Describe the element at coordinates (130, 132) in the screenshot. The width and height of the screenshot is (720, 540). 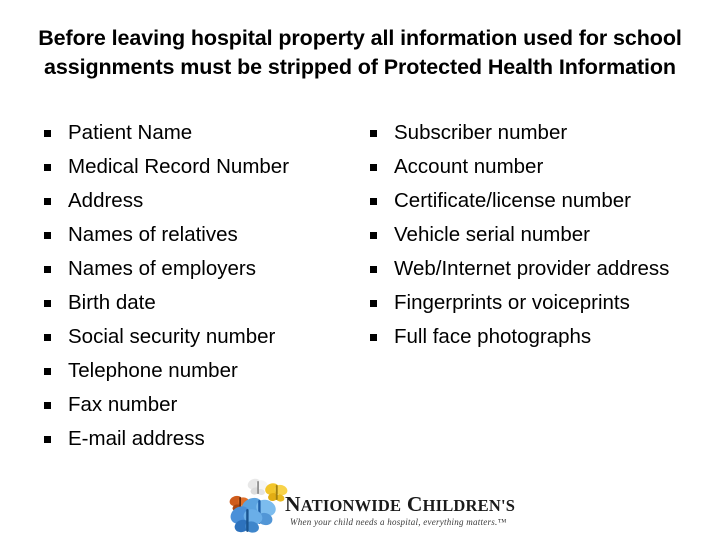
I see `list-item-label: Patient Name` at that location.